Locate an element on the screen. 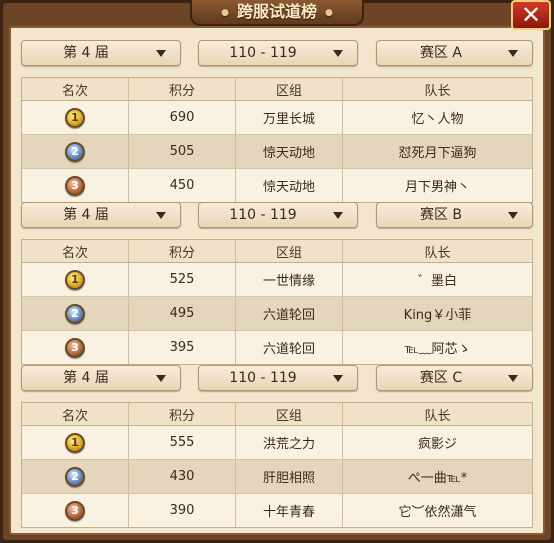 Image resolution: width=554 pixels, height=543 pixels. score-cell: 390 is located at coordinates (182, 510).